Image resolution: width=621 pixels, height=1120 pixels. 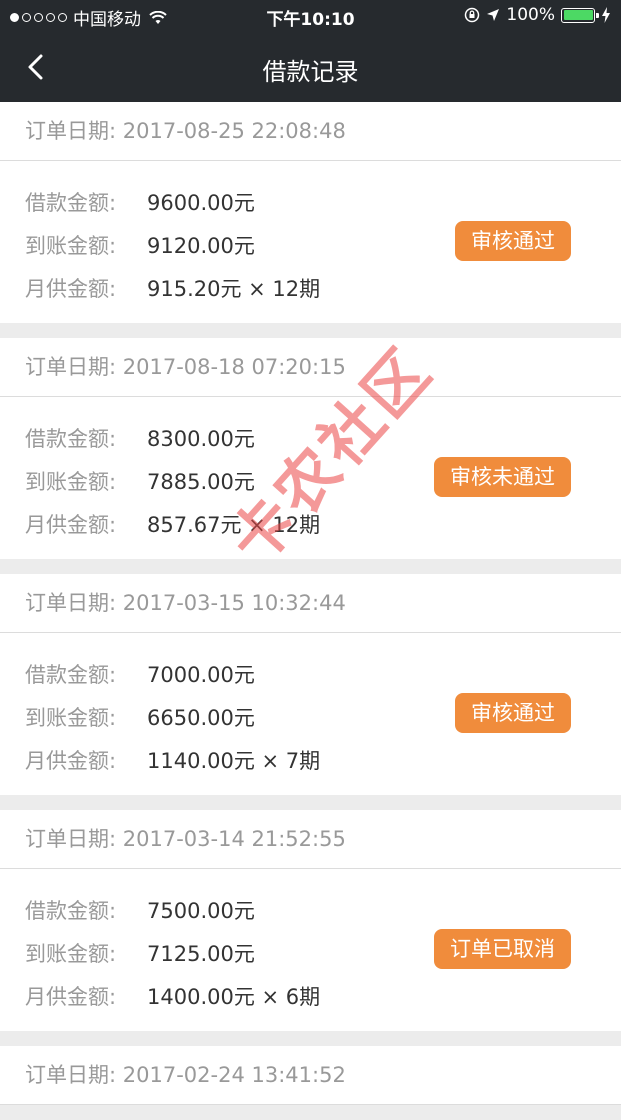 I want to click on nav-bar: 借款记录, so click(x=310, y=67).